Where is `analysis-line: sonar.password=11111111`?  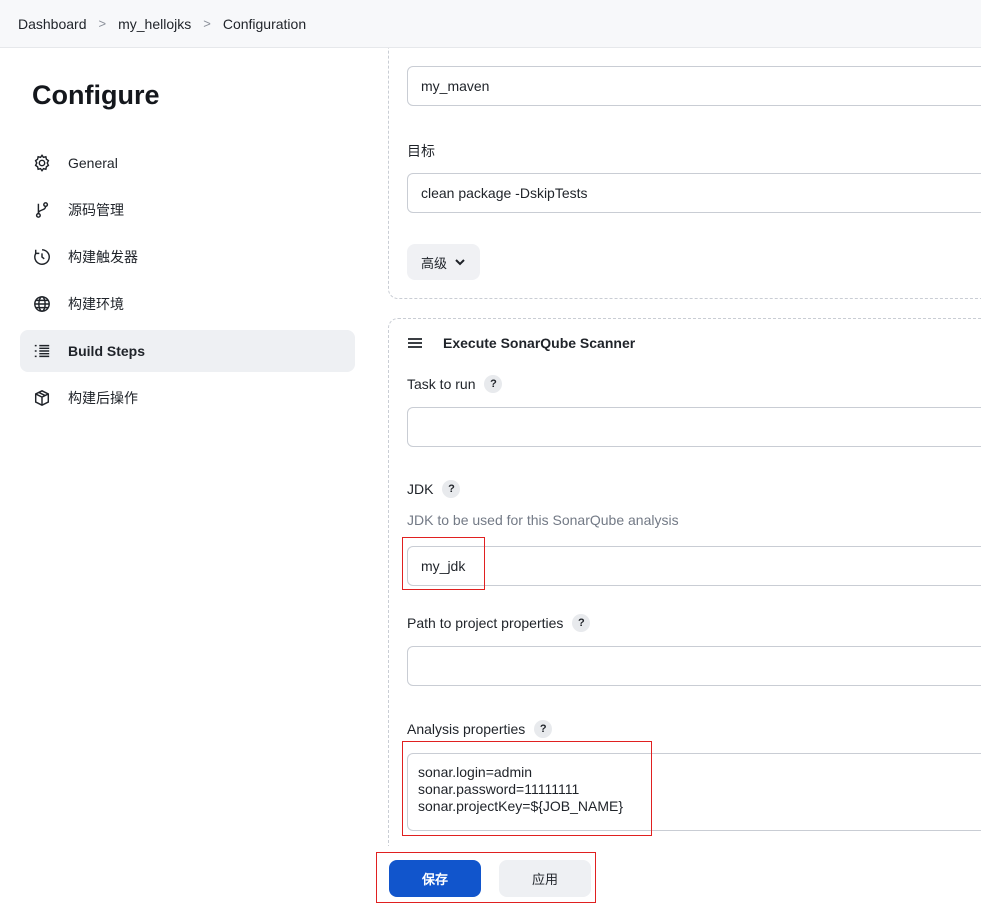
analysis-line: sonar.password=11111111 is located at coordinates (499, 789).